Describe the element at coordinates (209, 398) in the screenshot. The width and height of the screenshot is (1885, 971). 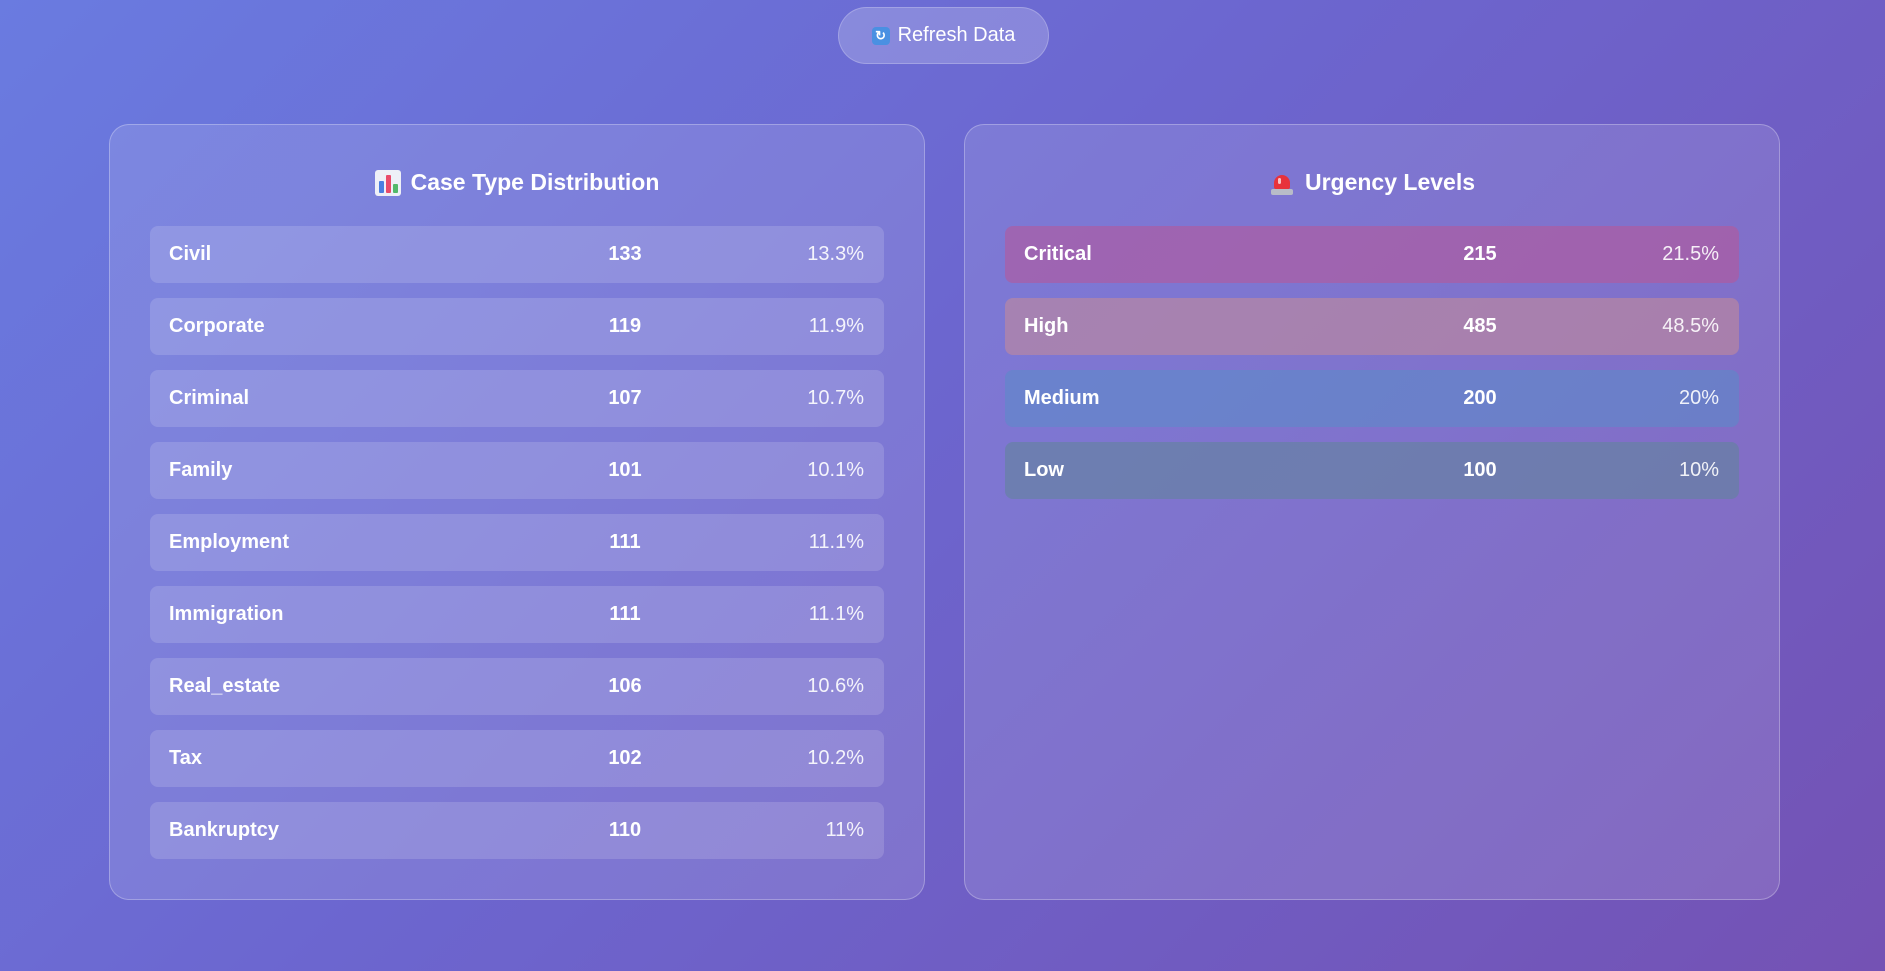
I see `case-type-label: Criminal` at that location.